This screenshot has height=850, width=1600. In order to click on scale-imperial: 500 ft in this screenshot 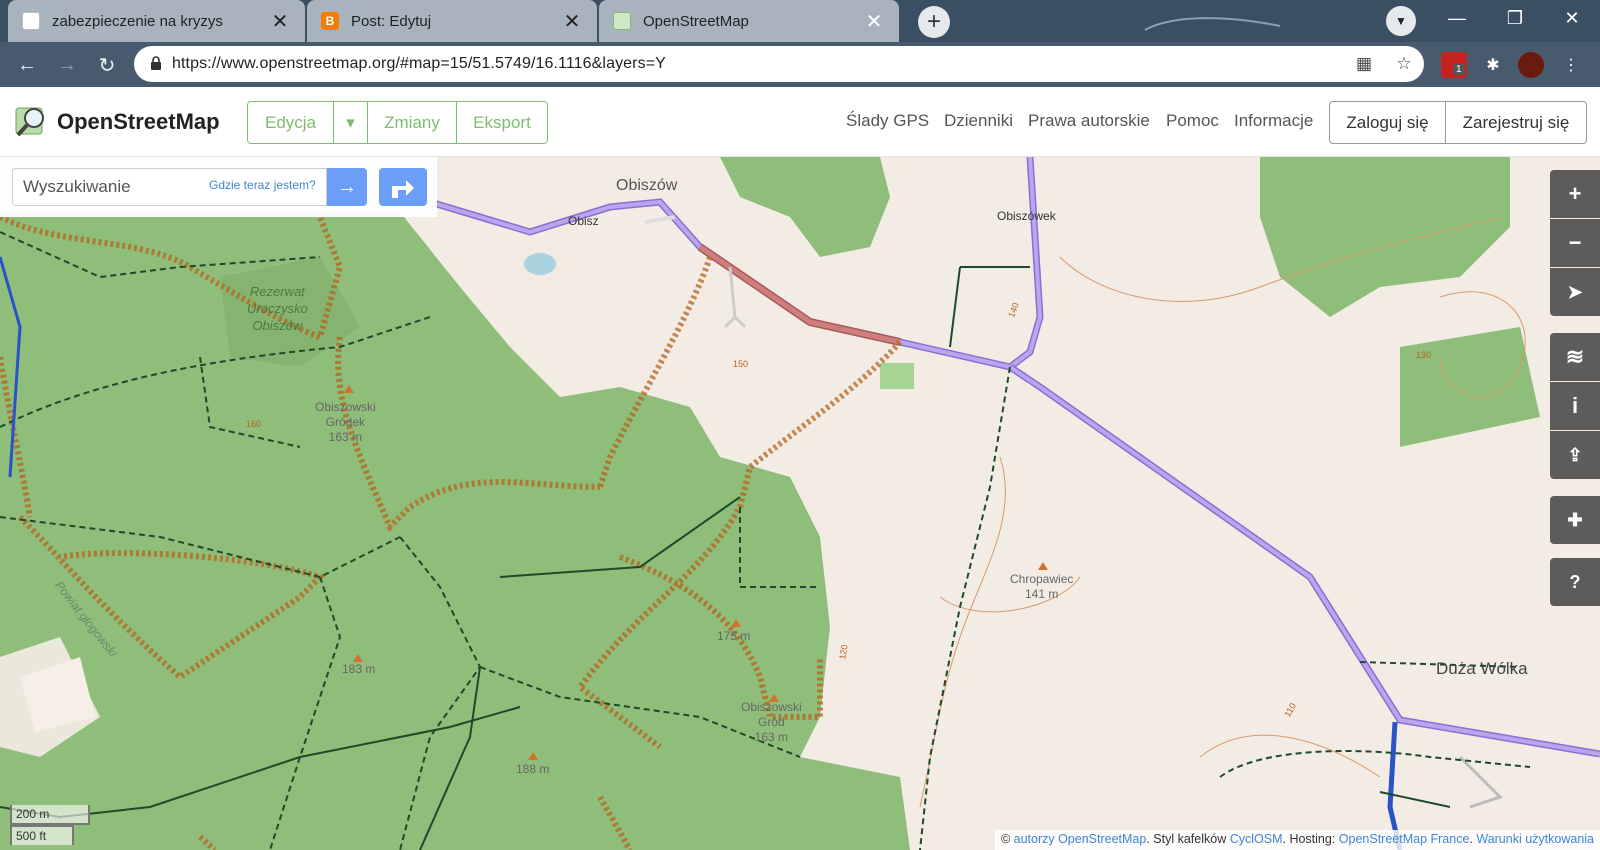, I will do `click(42, 835)`.